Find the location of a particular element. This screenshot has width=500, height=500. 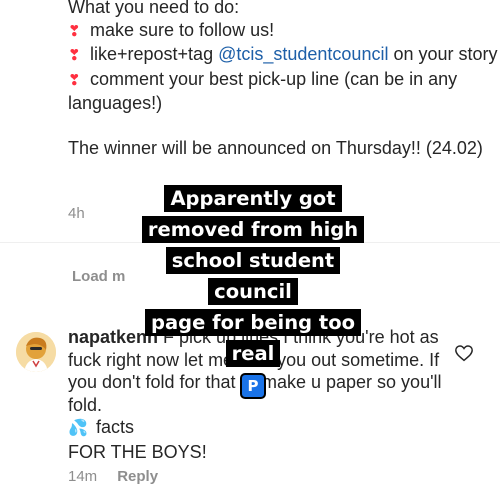

comment-meta: 14m Reply is located at coordinates (113, 476).